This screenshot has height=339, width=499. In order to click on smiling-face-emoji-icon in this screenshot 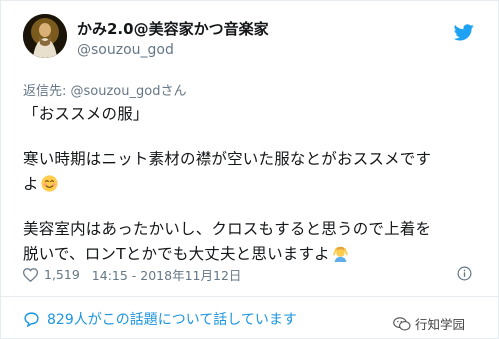, I will do `click(49, 183)`.